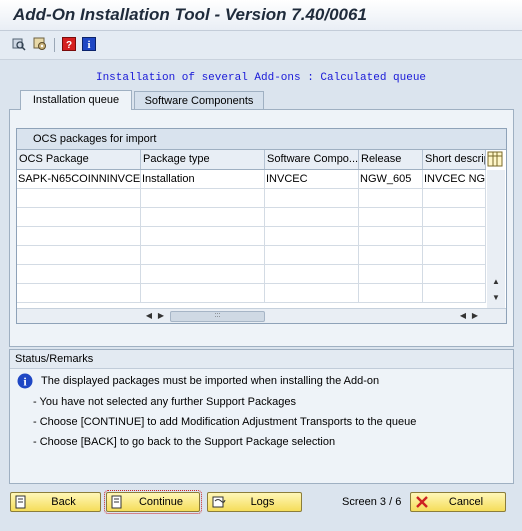  Describe the element at coordinates (262, 502) in the screenshot. I see `logs-label: Logs` at that location.